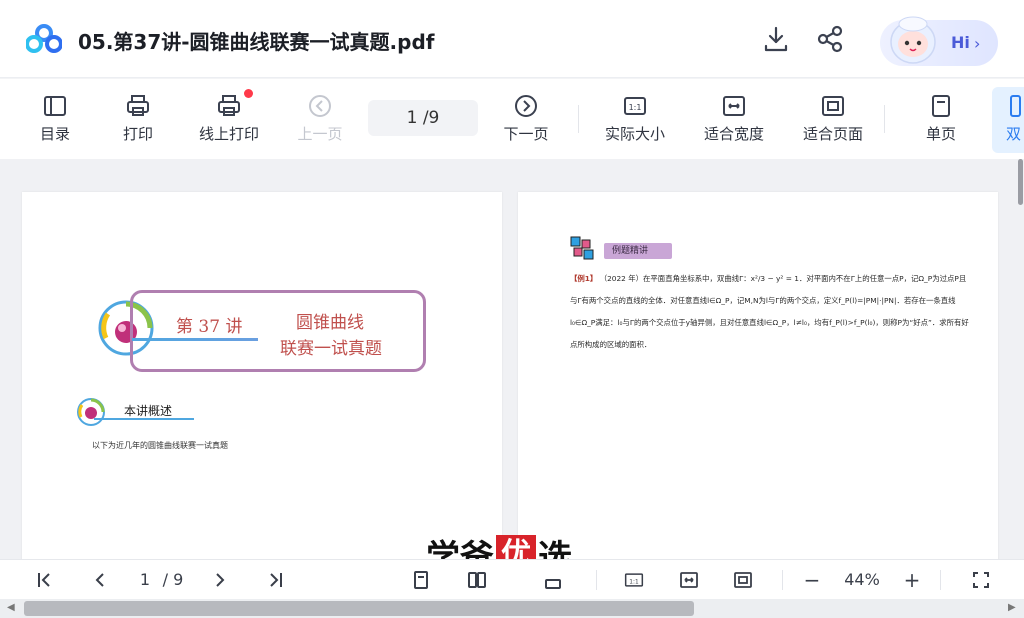 The height and width of the screenshot is (618, 1024). Describe the element at coordinates (421, 580) in the screenshot. I see `single-page-view-icon` at that location.